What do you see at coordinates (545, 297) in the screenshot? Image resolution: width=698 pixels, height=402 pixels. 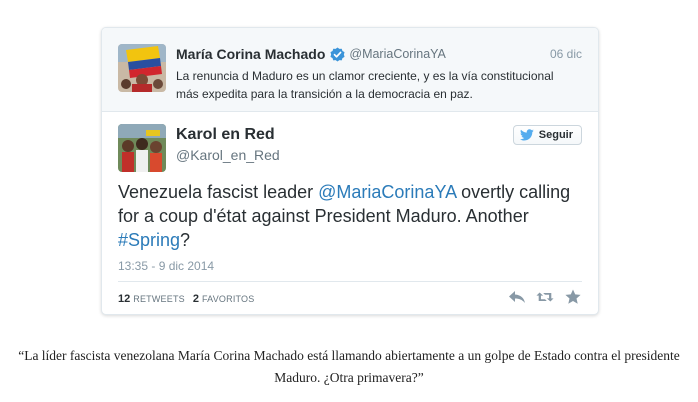 I see `retweet-icon` at bounding box center [545, 297].